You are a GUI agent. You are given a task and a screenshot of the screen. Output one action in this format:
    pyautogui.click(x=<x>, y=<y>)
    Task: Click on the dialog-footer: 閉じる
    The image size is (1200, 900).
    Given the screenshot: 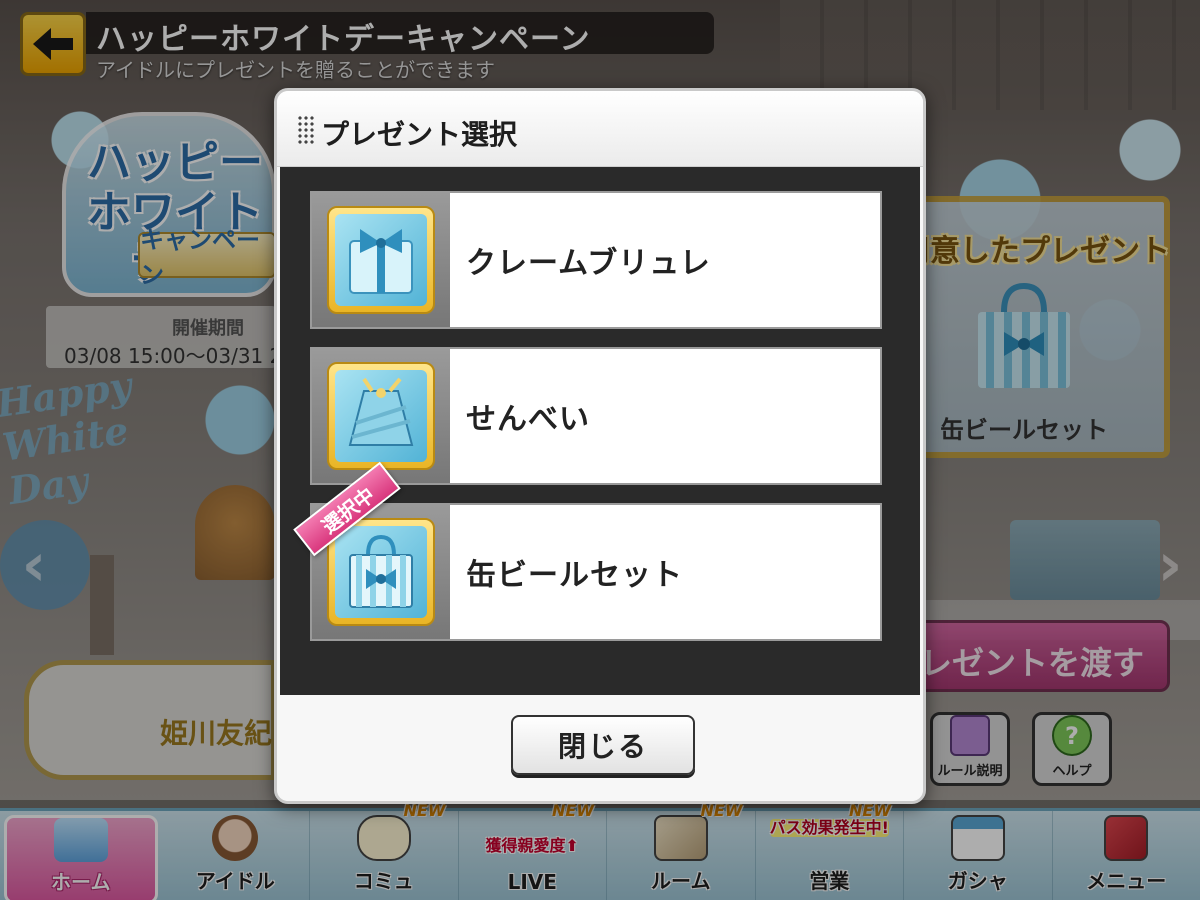 What is the action you would take?
    pyautogui.click(x=600, y=748)
    